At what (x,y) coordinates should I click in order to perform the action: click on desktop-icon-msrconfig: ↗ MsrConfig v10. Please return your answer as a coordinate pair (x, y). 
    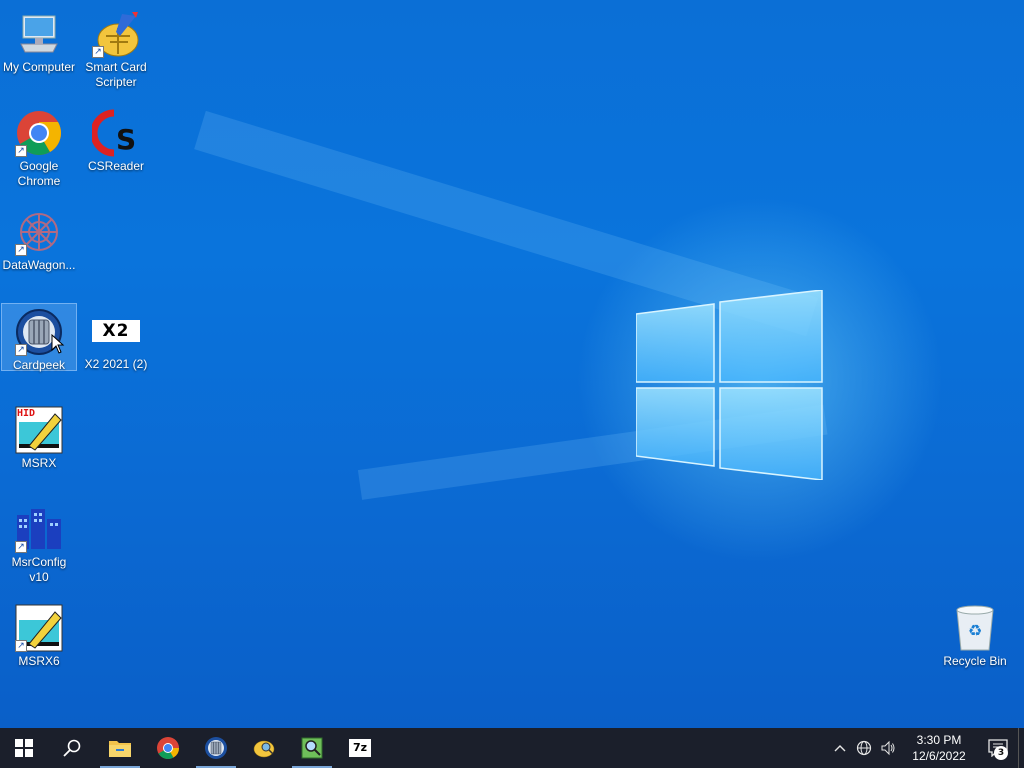
    Looking at the image, I should click on (39, 543).